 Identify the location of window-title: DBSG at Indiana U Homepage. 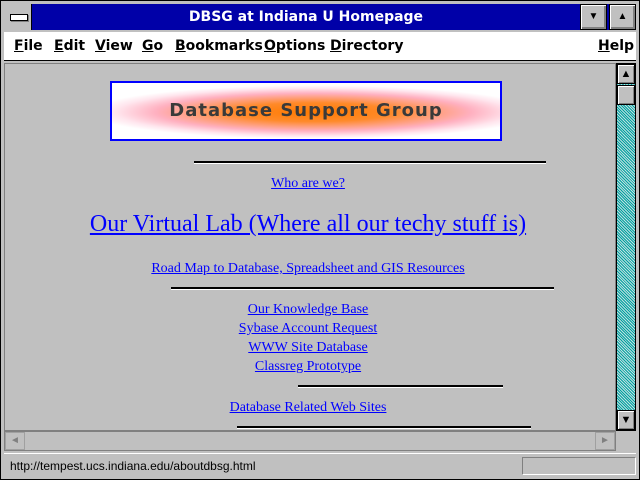
(306, 17).